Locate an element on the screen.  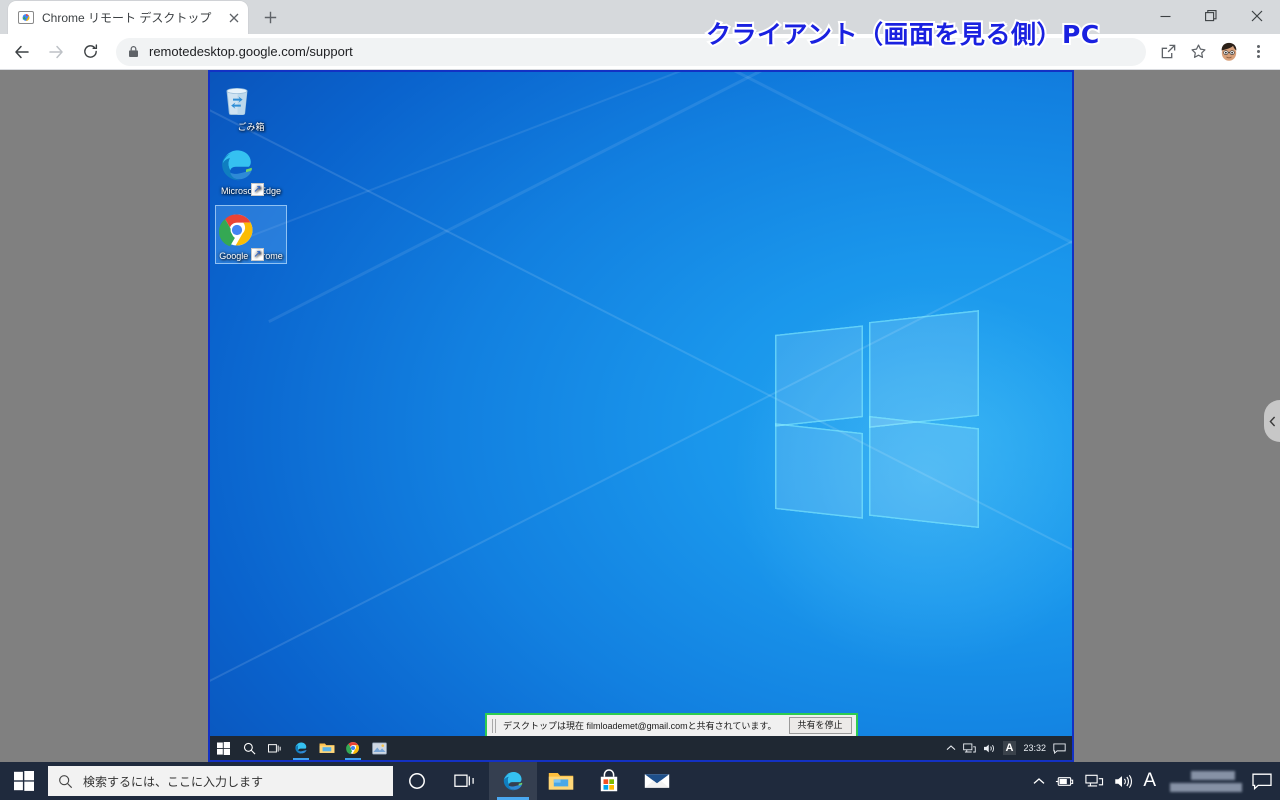
remote-tray-notification-icon is located at coordinates (1059, 748).